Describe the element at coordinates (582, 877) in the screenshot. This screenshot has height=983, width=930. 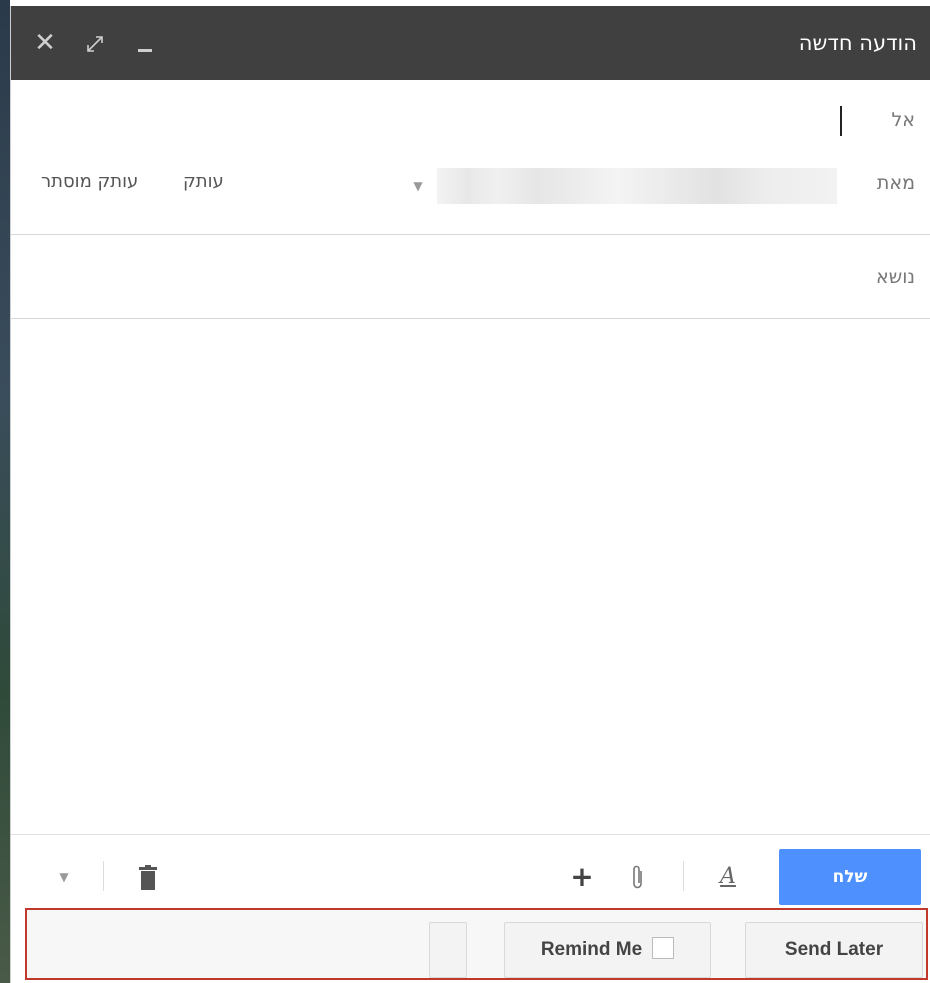
I see `insert-more-icon: +` at that location.